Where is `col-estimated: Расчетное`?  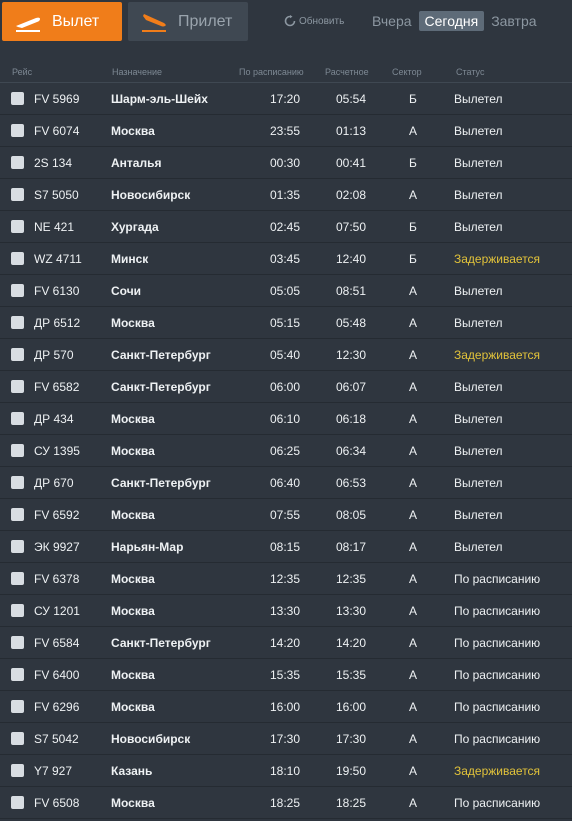
col-estimated: Расчетное is located at coordinates (347, 72).